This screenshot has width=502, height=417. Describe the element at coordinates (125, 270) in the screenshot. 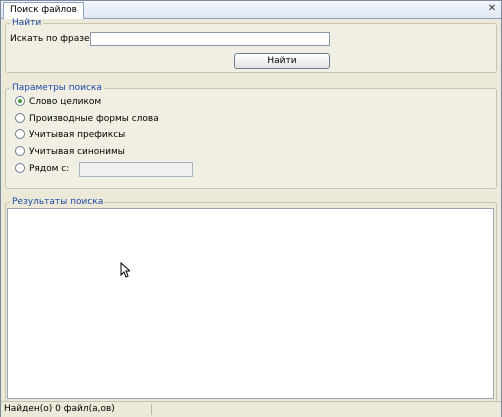

I see `mouse-cursor-icon` at that location.